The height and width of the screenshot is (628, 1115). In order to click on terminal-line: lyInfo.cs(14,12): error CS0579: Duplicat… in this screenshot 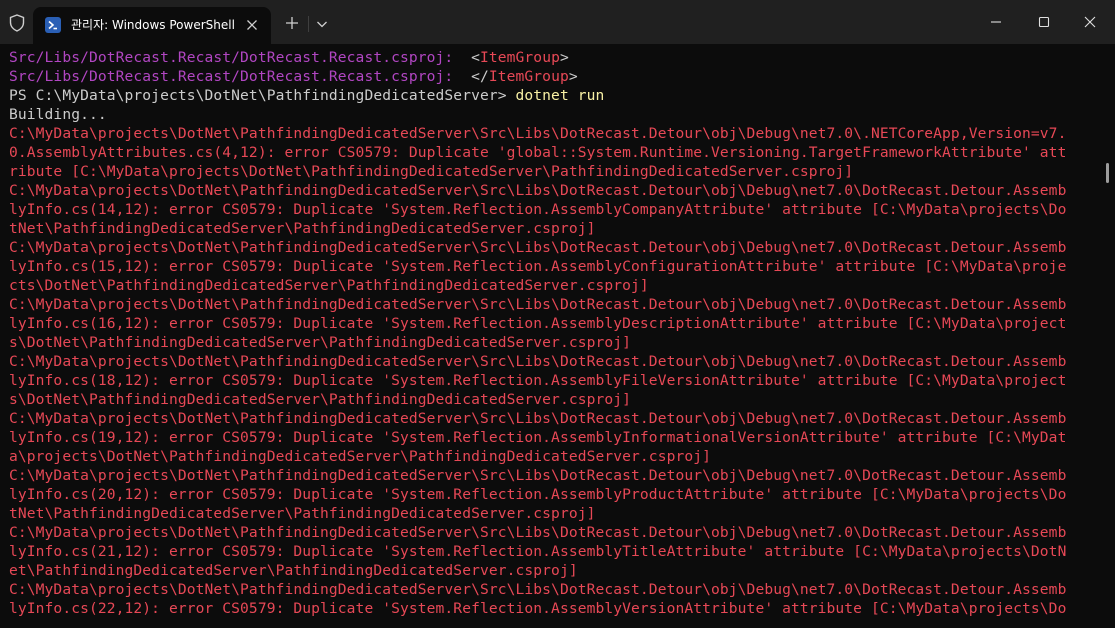, I will do `click(537, 209)`.